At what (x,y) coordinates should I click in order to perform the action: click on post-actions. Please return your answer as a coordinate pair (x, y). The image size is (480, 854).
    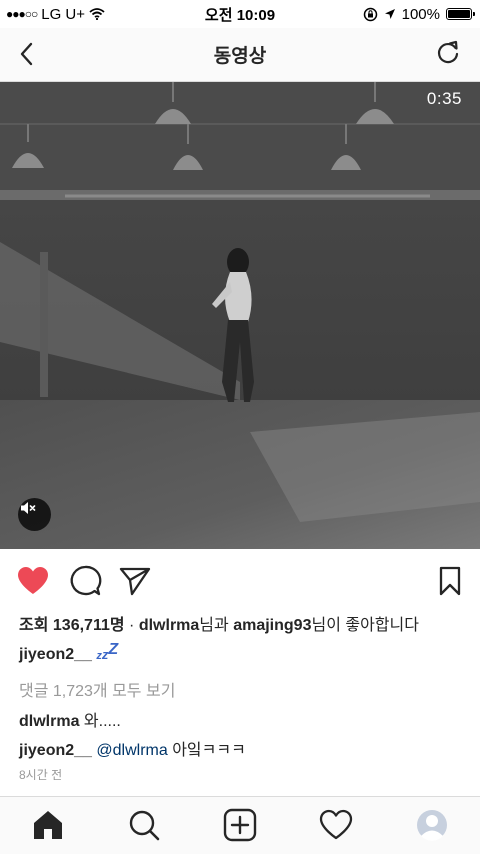
    Looking at the image, I should click on (240, 582).